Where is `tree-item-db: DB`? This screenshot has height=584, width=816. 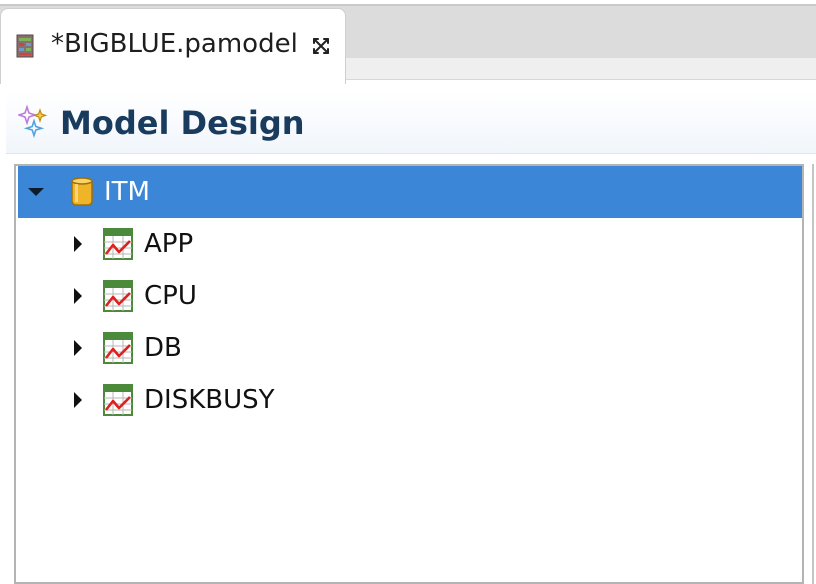 tree-item-db: DB is located at coordinates (410, 348).